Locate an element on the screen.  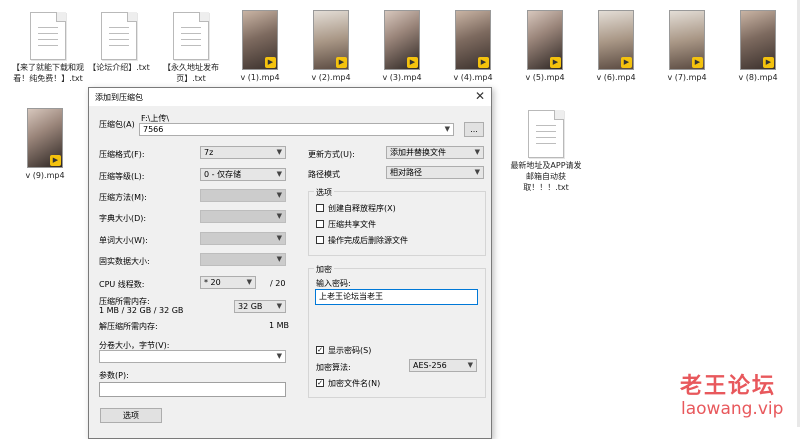
cpu-select: * 20 ▼ is located at coordinates (228, 282).